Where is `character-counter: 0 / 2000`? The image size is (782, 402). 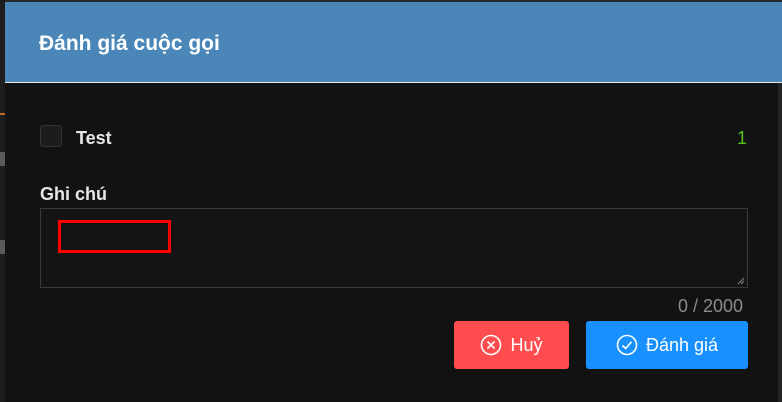 character-counter: 0 / 2000 is located at coordinates (710, 306).